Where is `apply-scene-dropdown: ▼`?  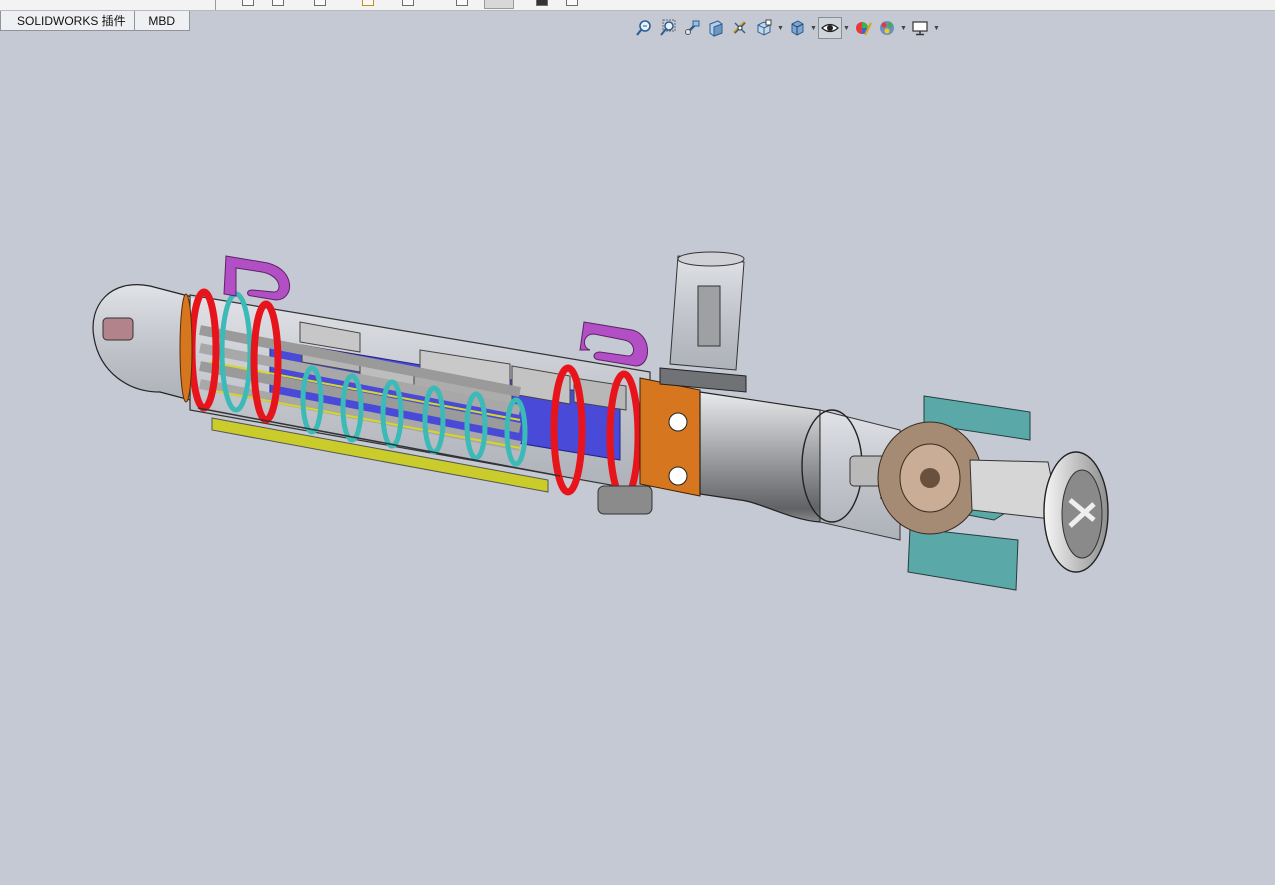 apply-scene-dropdown: ▼ is located at coordinates (903, 28).